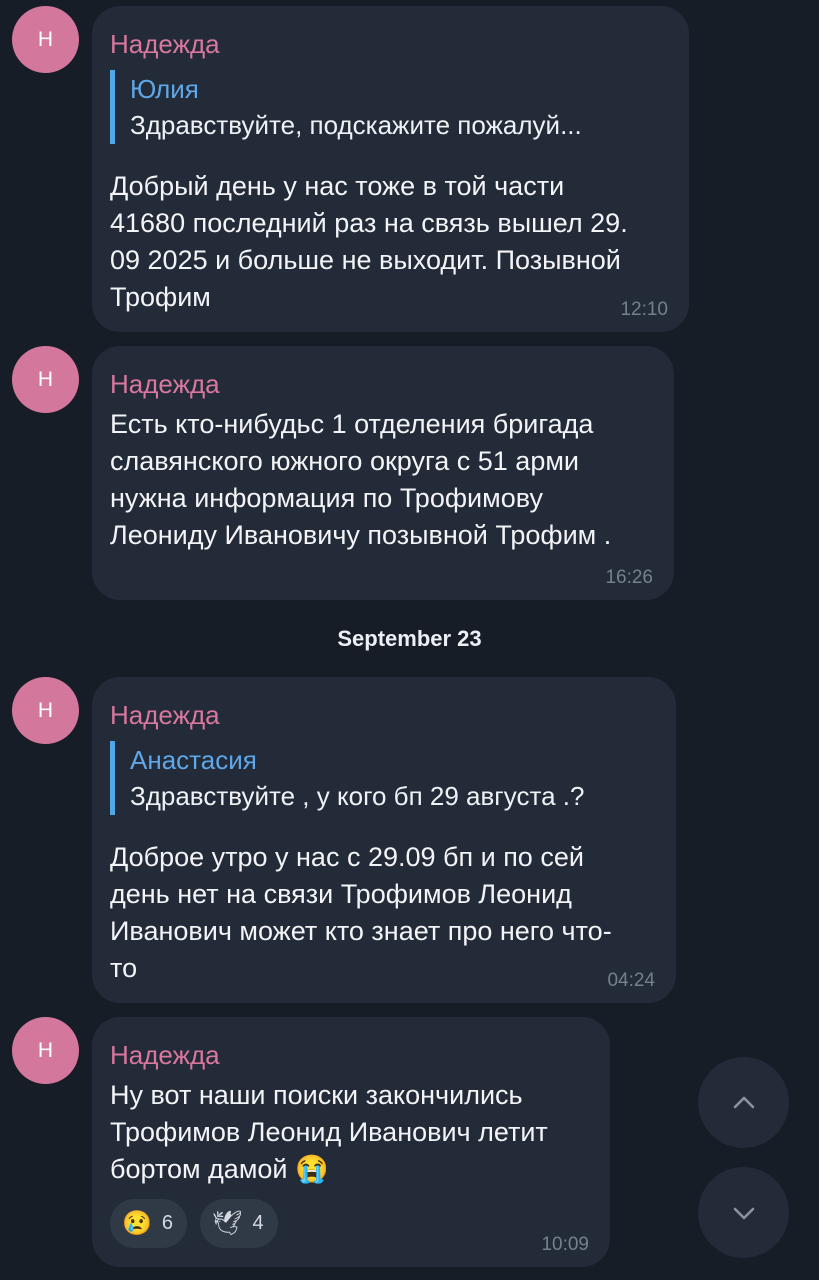 Image resolution: width=819 pixels, height=1280 pixels. I want to click on message-line: 41680 последний раз на связь вышел 29., so click(369, 223).